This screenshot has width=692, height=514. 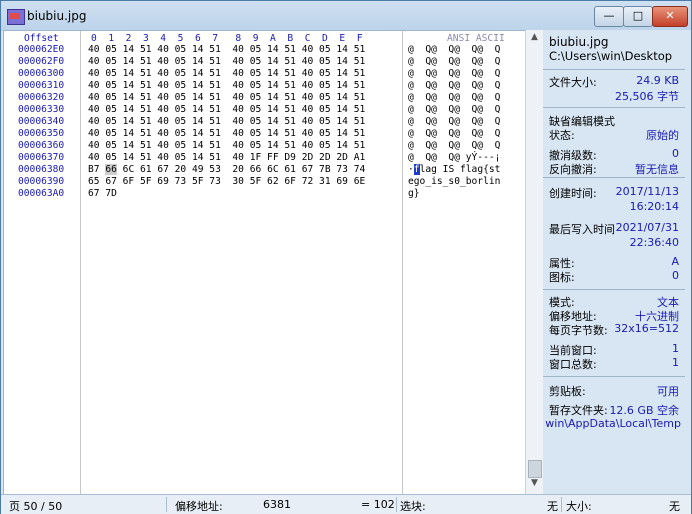 I want to click on modified-label: 最后写入时间, so click(x=582, y=229).